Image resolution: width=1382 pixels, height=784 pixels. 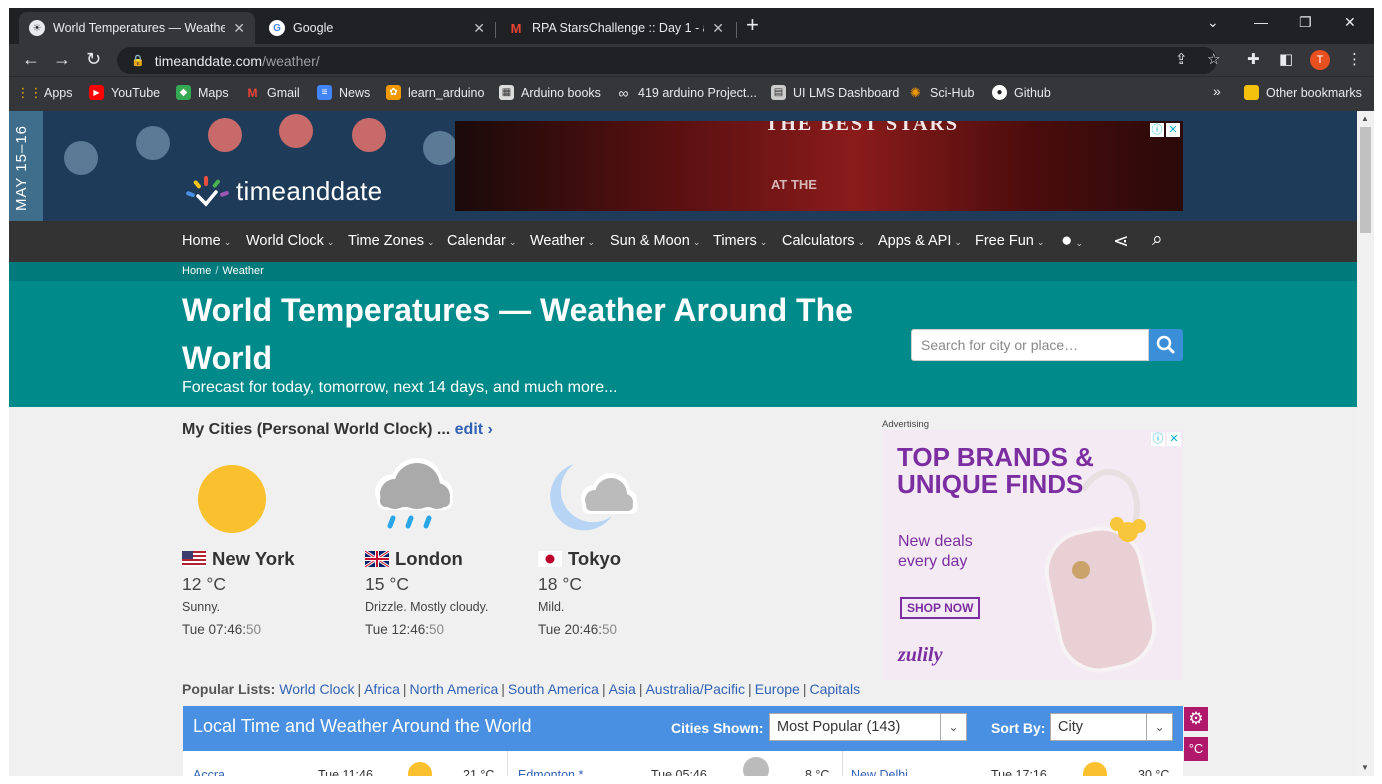 I want to click on reload-button: ↻, so click(x=93, y=59).